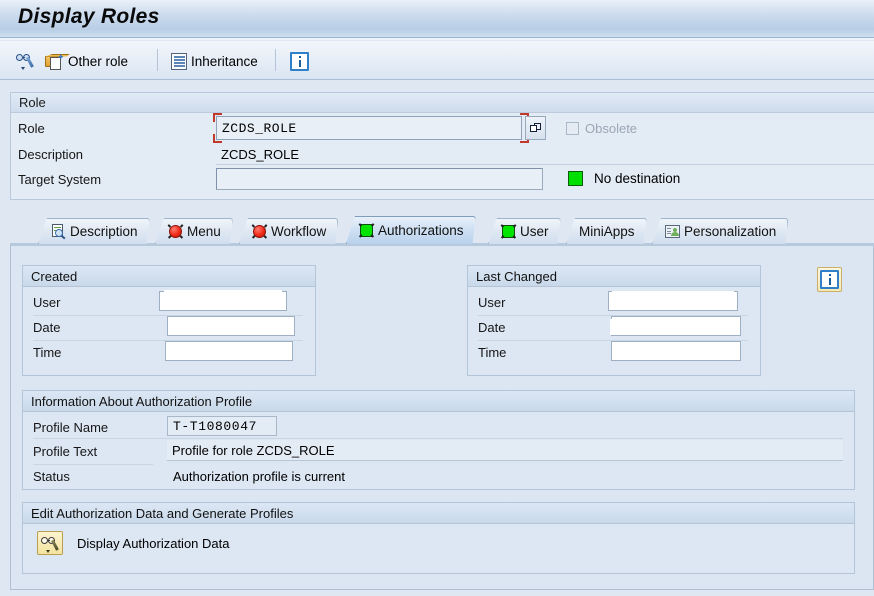 This screenshot has width=874, height=596. What do you see at coordinates (224, 61) in the screenshot?
I see `inheritance-label: Inheritance` at bounding box center [224, 61].